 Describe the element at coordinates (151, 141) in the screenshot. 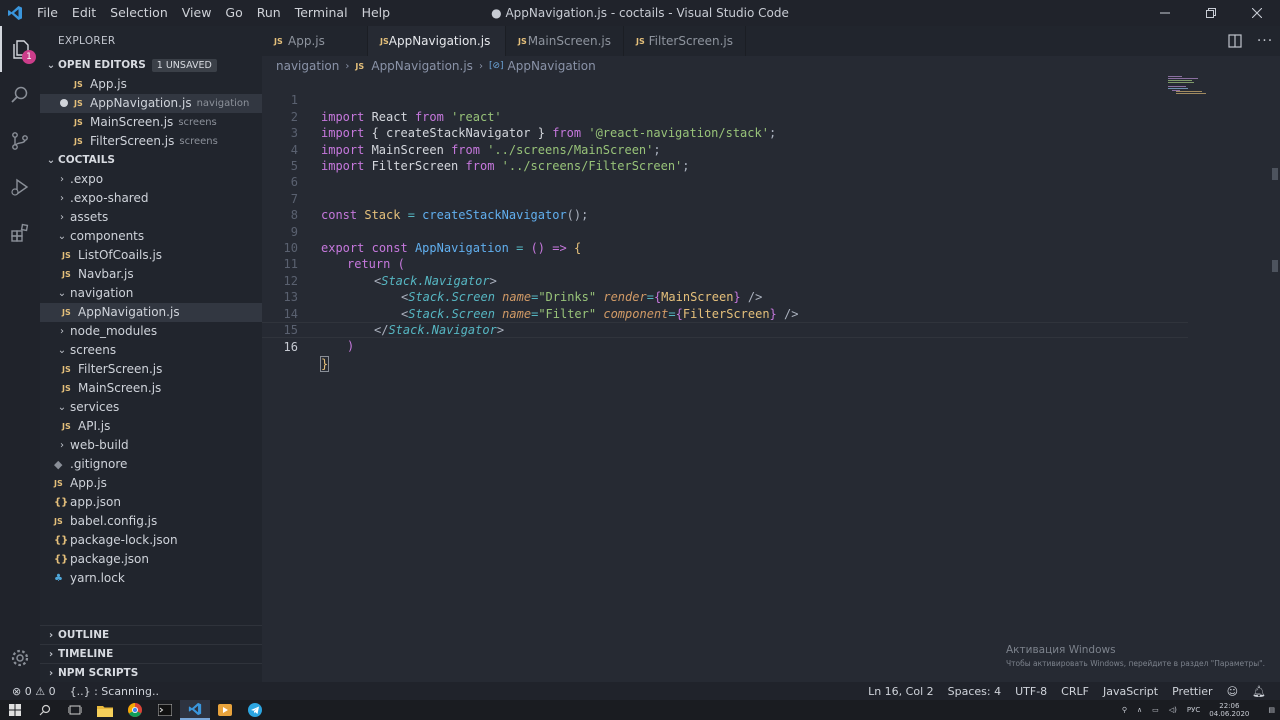

I see `open-editor-item: JS FilterScreen.js screens` at that location.